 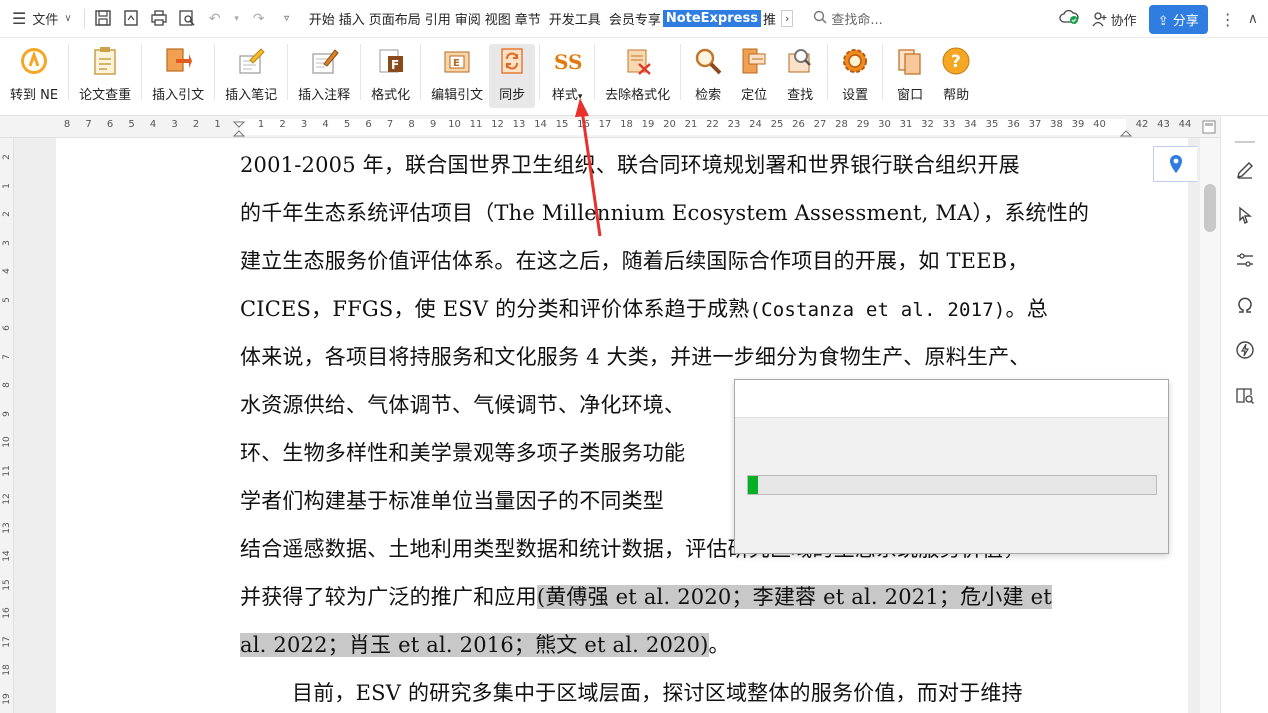 What do you see at coordinates (512, 76) in the screenshot?
I see `sync-button: 同步` at bounding box center [512, 76].